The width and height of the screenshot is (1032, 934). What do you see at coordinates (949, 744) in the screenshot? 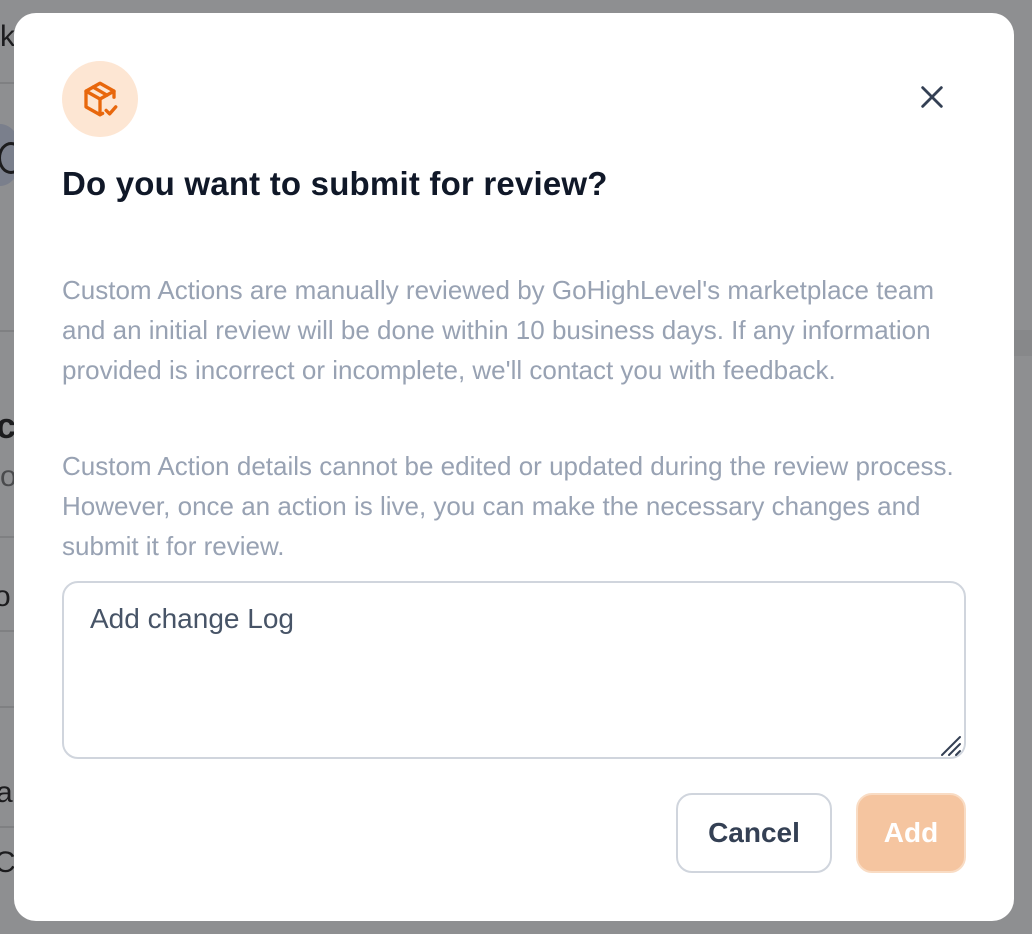
I see `resize-handle-icon` at bounding box center [949, 744].